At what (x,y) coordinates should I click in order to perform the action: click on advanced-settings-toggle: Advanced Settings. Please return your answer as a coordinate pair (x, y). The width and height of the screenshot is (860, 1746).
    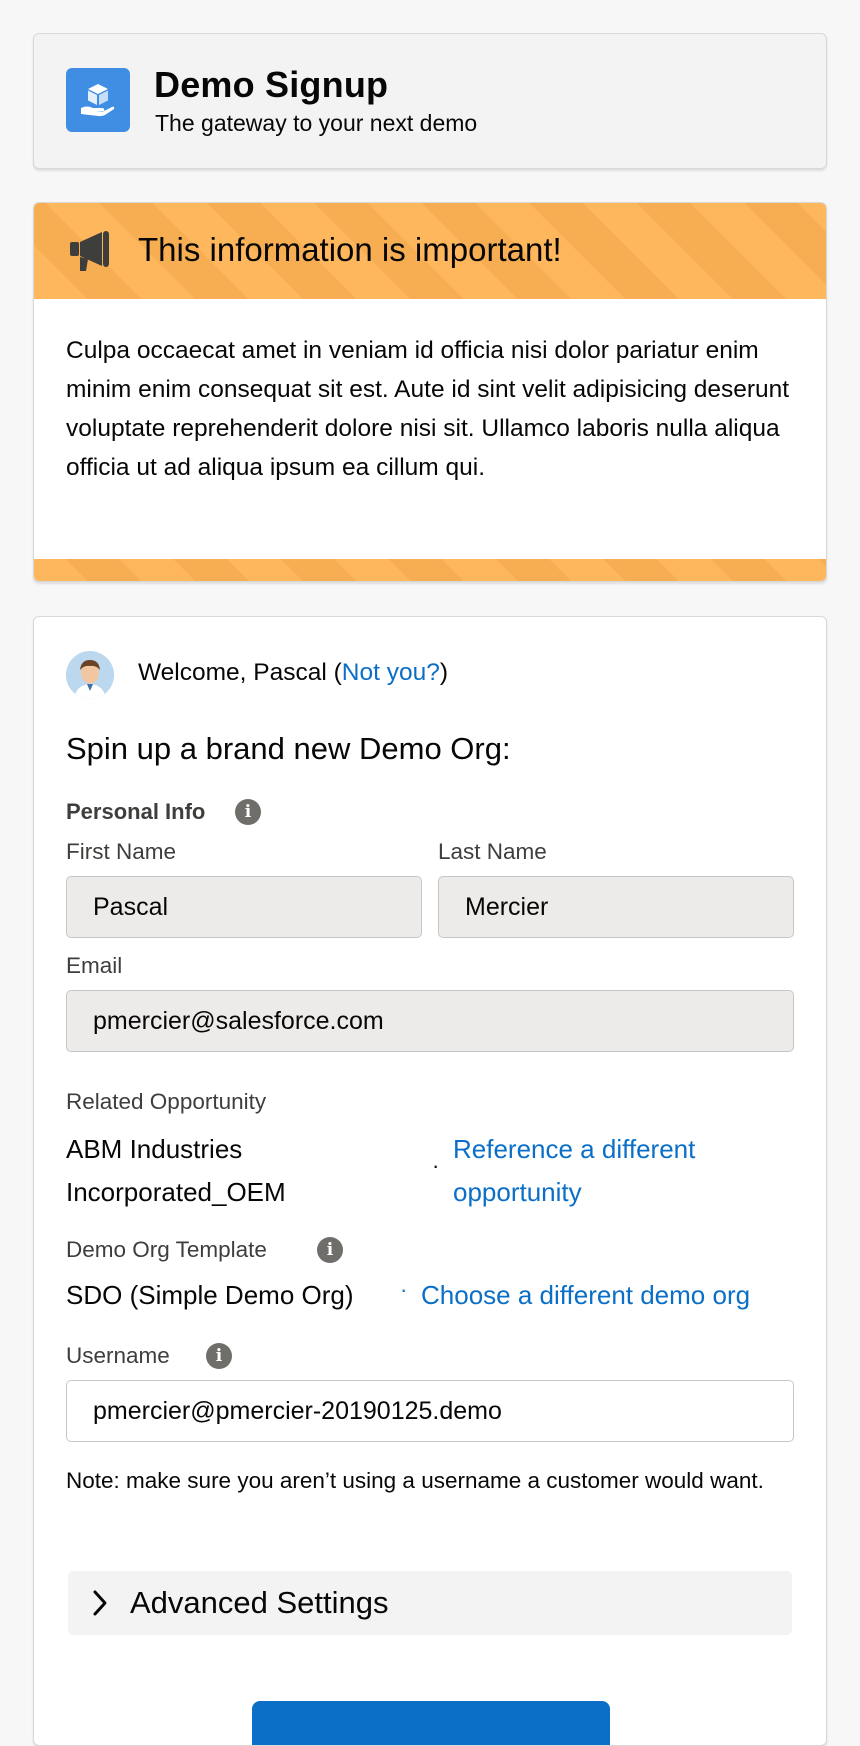
    Looking at the image, I should click on (430, 1603).